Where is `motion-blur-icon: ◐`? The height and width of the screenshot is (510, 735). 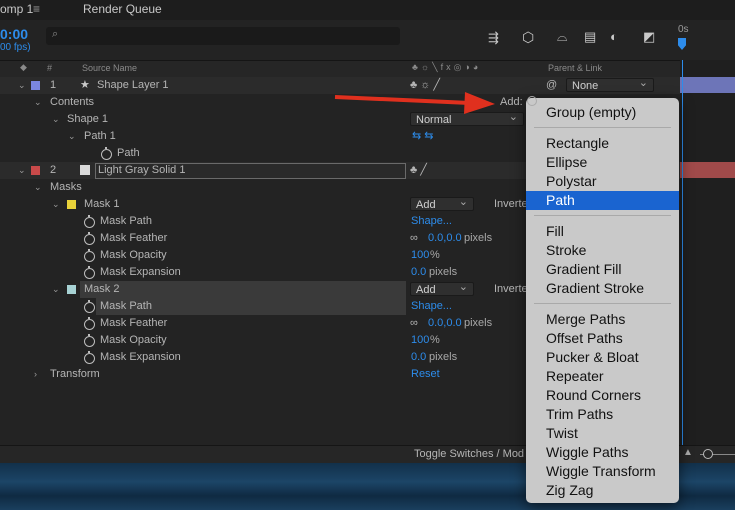
motion-blur-icon: ◐ is located at coordinates (614, 36).